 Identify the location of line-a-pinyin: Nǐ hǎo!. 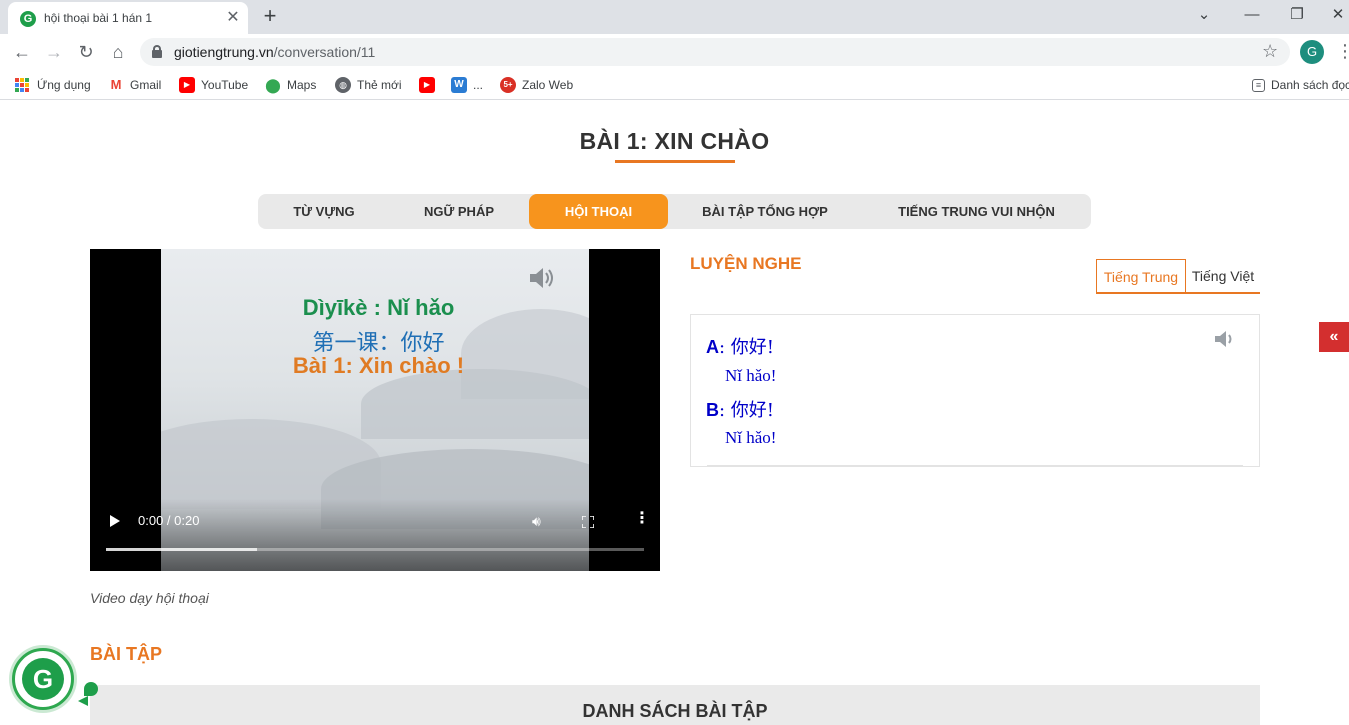
(751, 375).